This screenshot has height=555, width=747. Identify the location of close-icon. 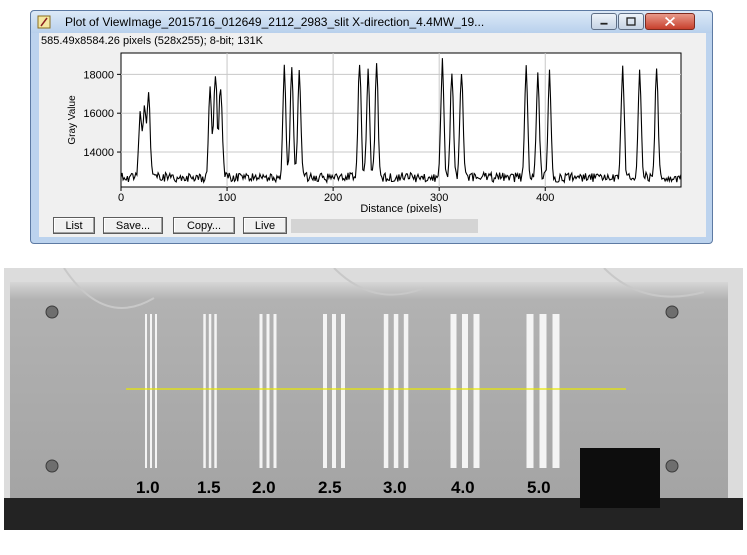
(670, 21).